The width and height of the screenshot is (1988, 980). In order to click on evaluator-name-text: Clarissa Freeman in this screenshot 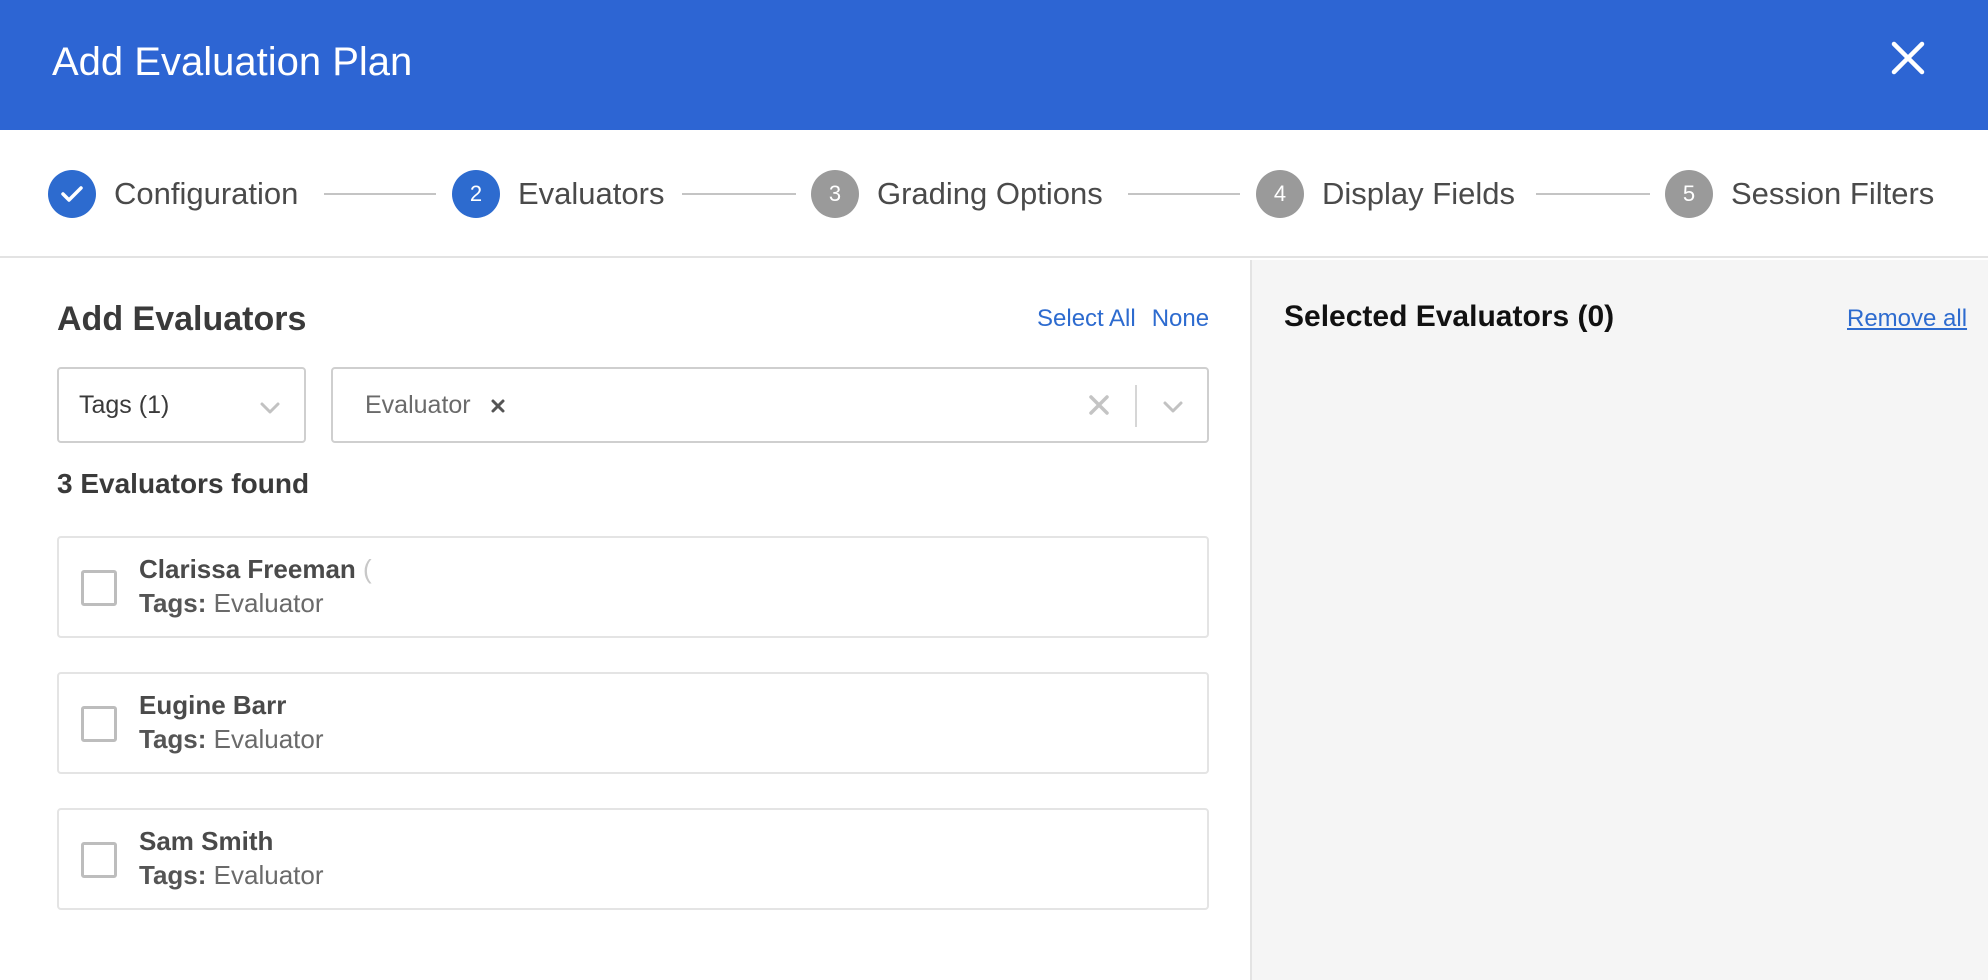, I will do `click(247, 569)`.